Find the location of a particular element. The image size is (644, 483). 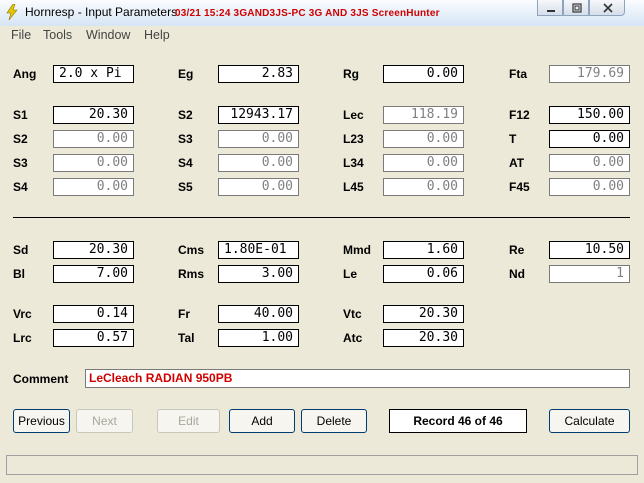

label-comment: Comment is located at coordinates (41, 379).